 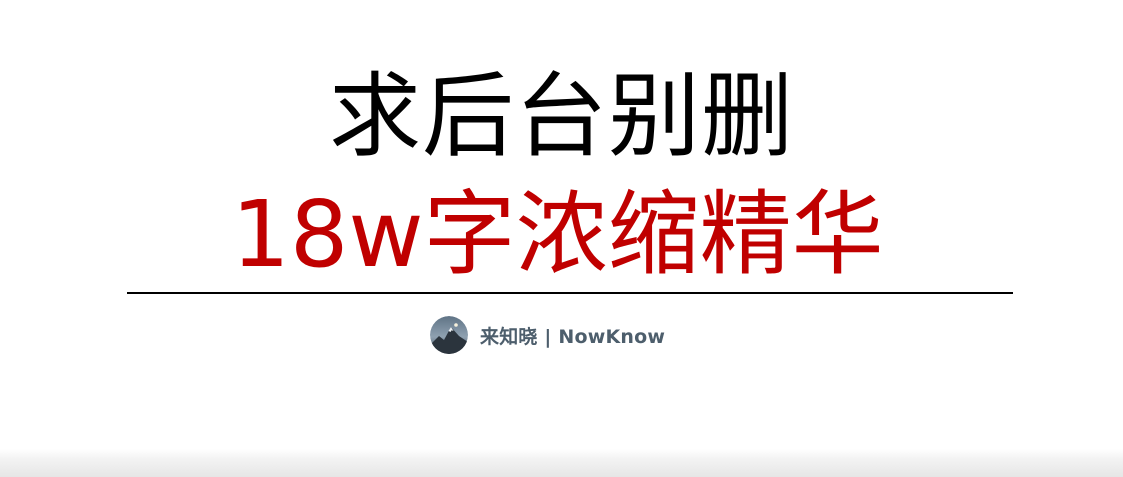 What do you see at coordinates (570, 293) in the screenshot?
I see `divider-line` at bounding box center [570, 293].